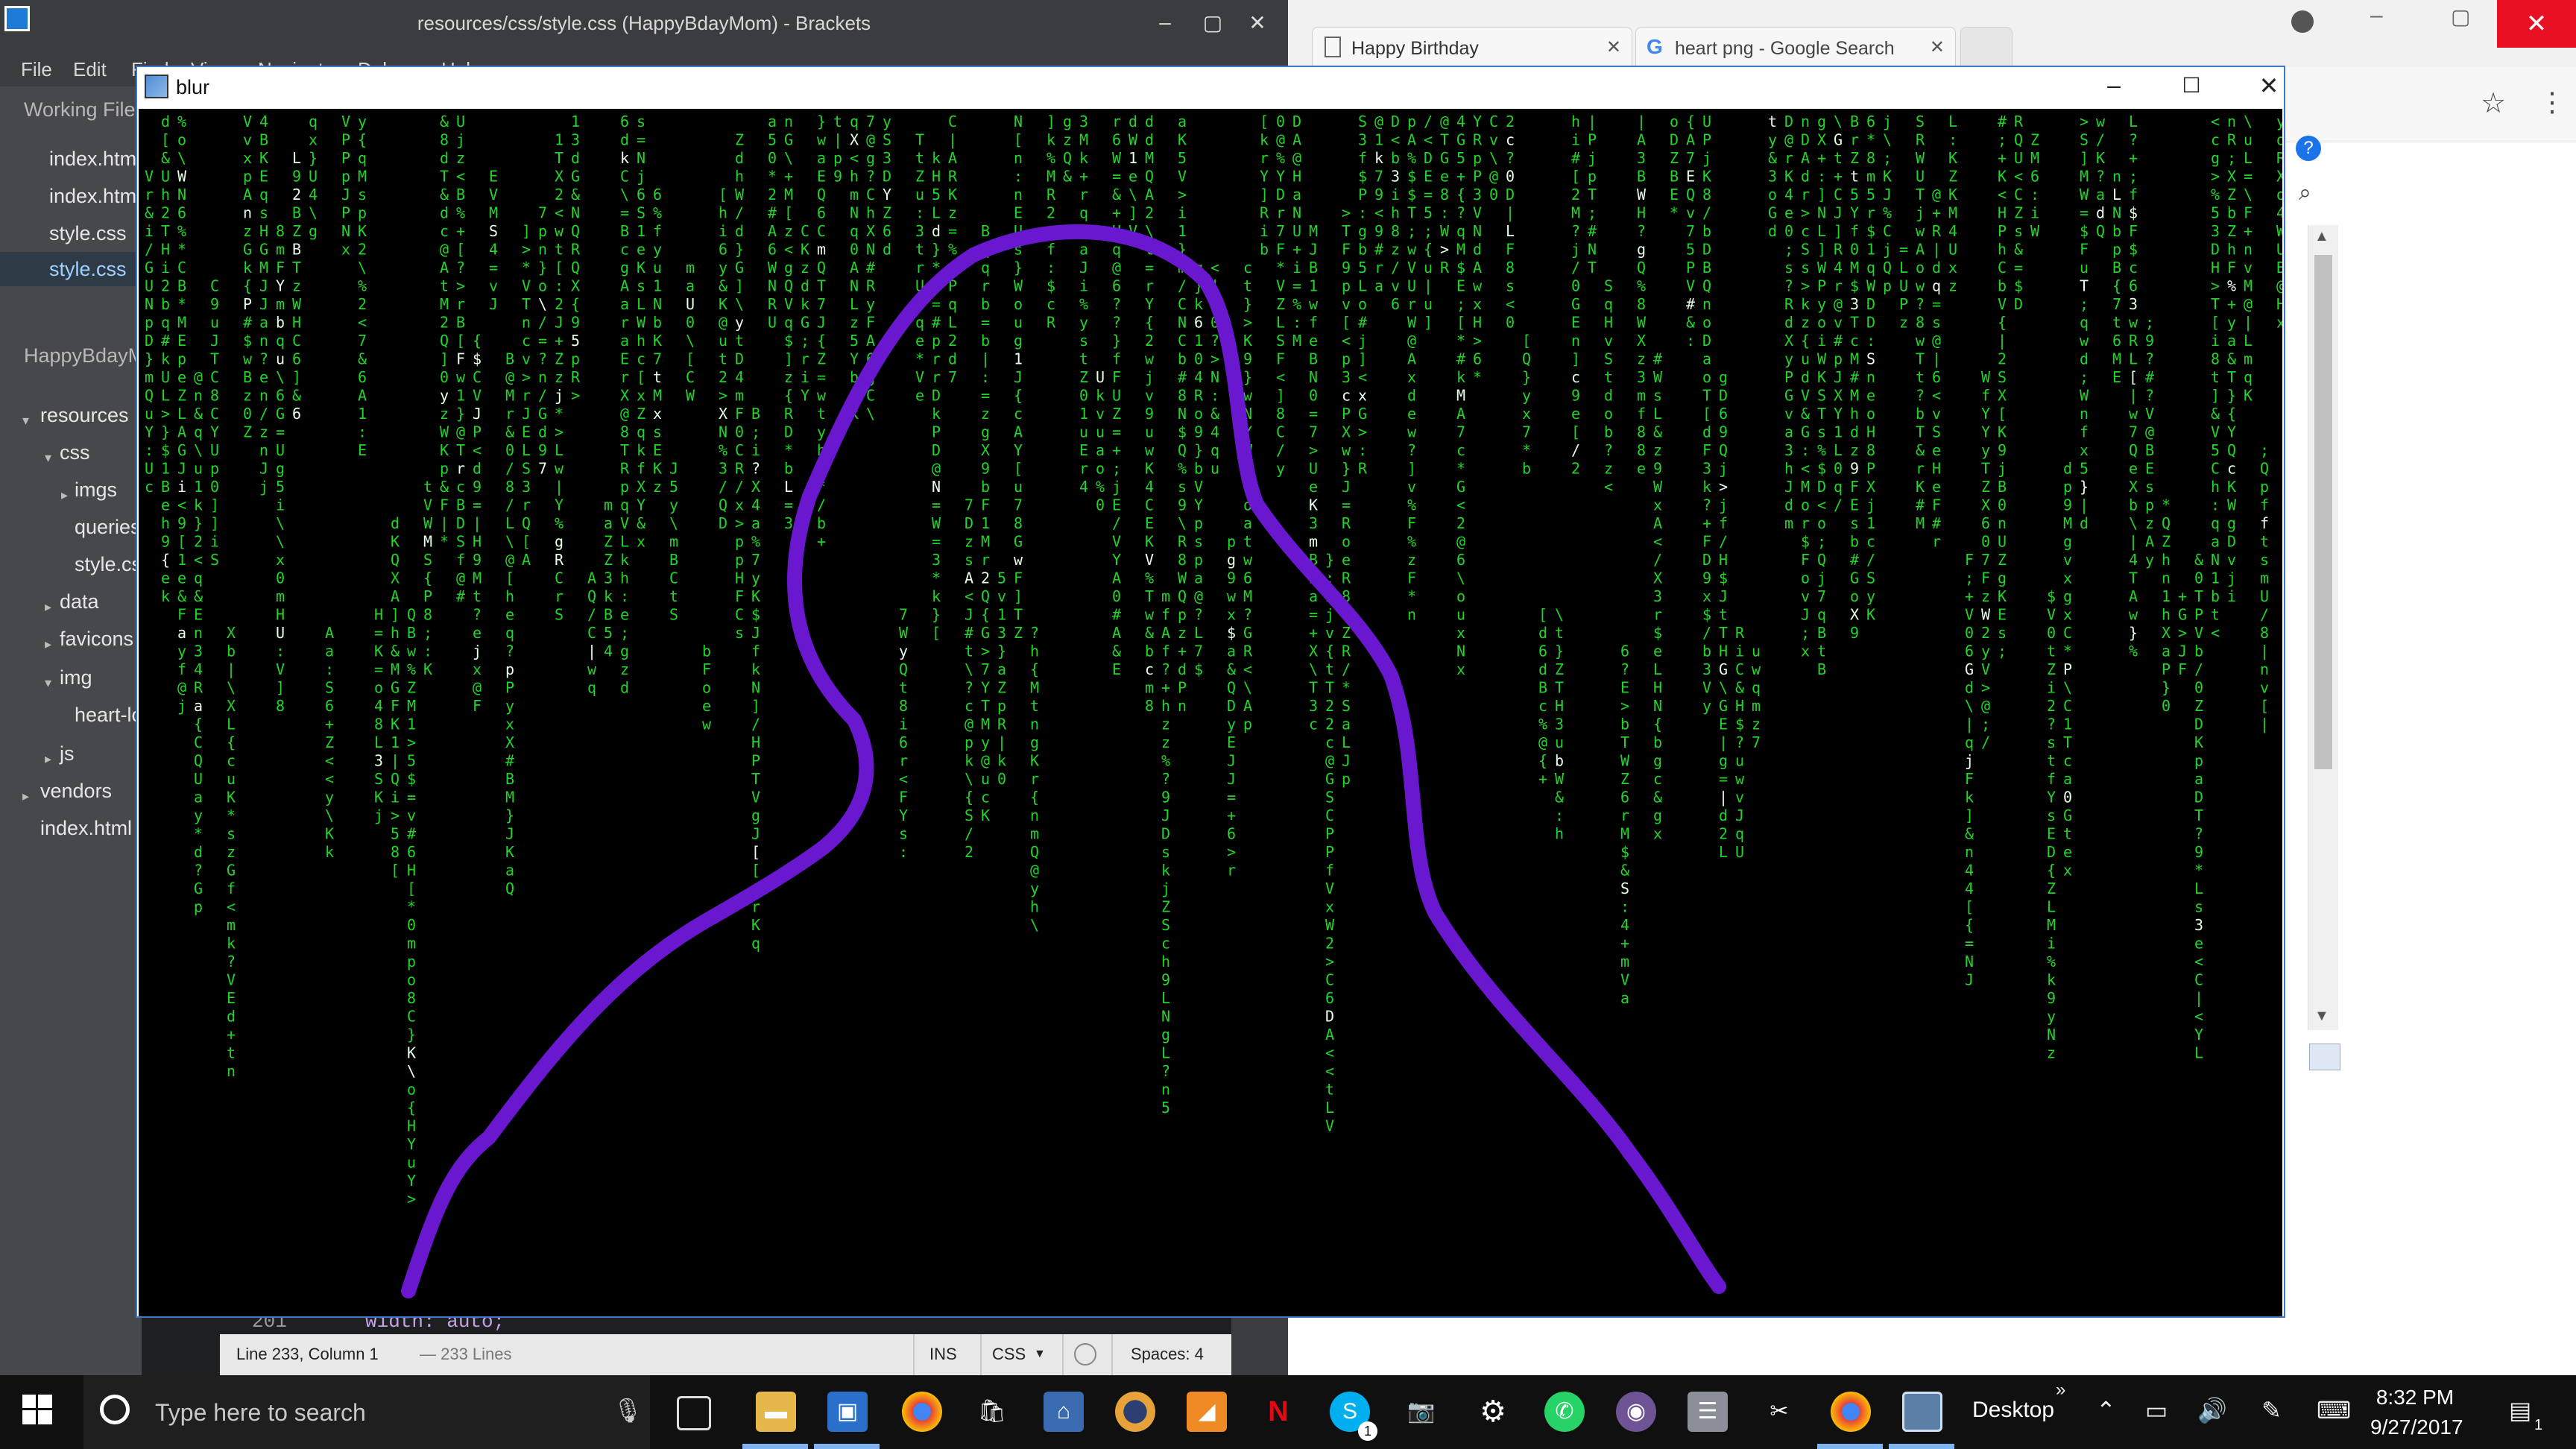 This screenshot has width=2576, height=1449. What do you see at coordinates (992, 1412) in the screenshot?
I see `store-icon: 🛍` at bounding box center [992, 1412].